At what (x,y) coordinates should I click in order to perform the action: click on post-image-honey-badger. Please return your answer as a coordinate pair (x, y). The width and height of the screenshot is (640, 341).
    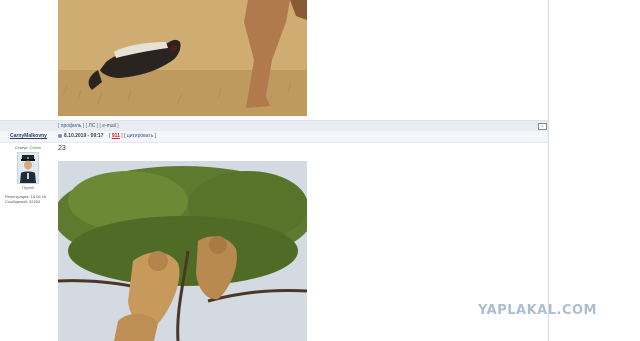
    Looking at the image, I should click on (182, 58).